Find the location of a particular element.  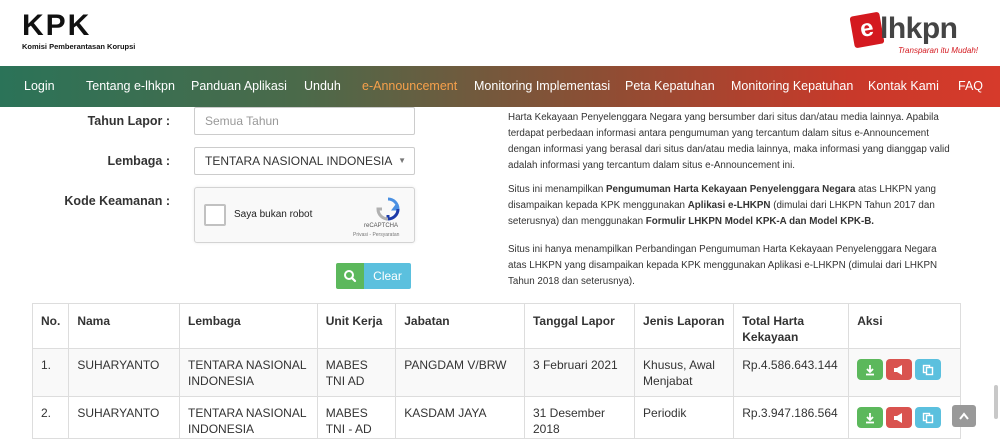

nav-faq: FAQ is located at coordinates (970, 86).